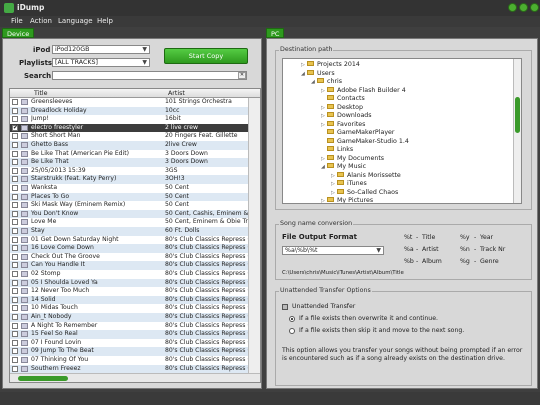 This screenshot has height=405, width=540. I want to click on tree-scrollbar-thumb, so click(517, 115).